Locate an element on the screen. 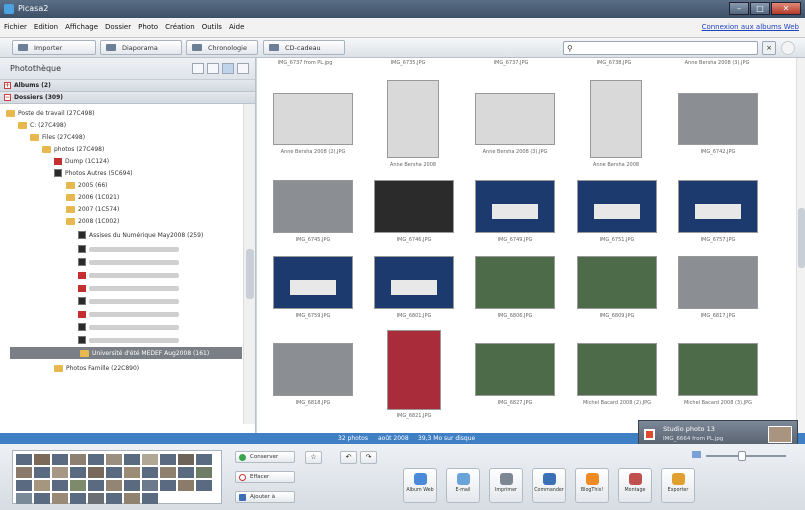  picture-icon is located at coordinates (649, 434).